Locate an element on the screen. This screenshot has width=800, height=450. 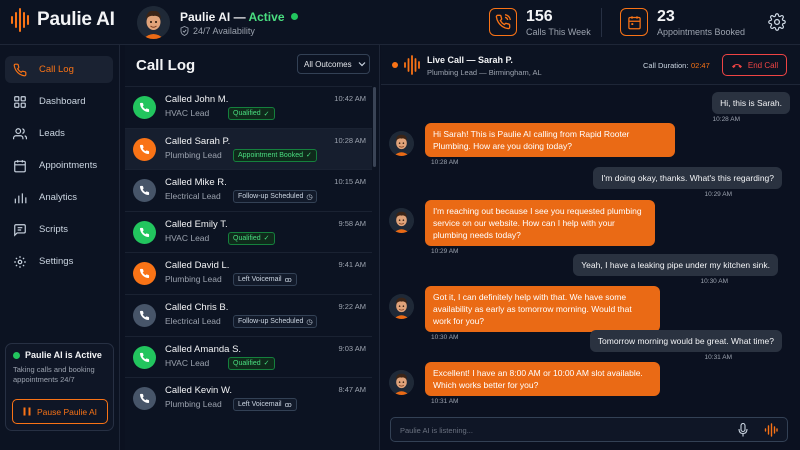
users-icon is located at coordinates (20, 133).